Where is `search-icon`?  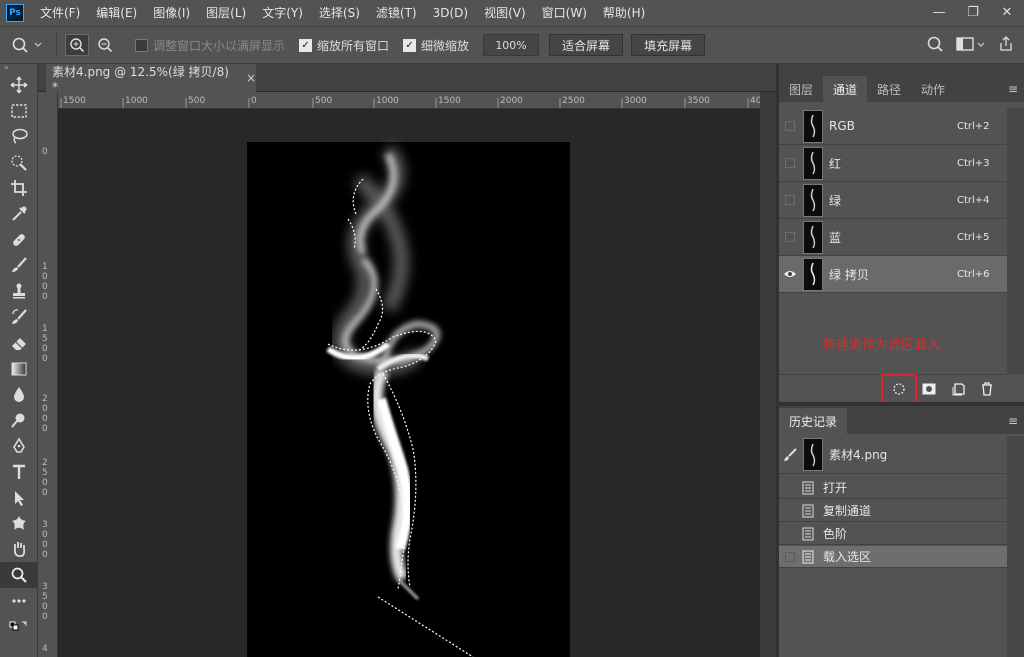 search-icon is located at coordinates (935, 44).